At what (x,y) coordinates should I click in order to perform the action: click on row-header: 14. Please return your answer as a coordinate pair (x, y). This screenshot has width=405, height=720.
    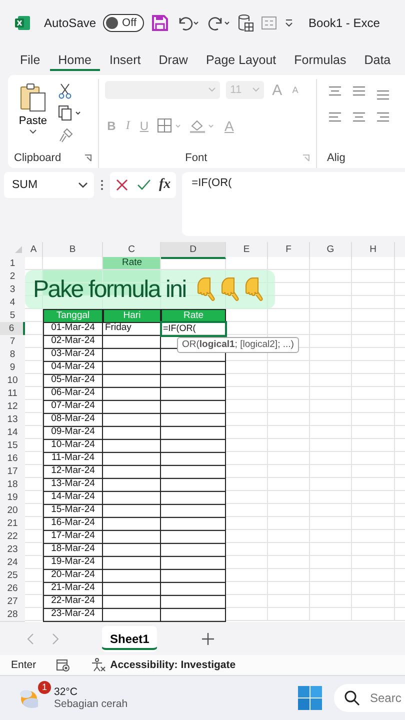
    Looking at the image, I should click on (12, 433).